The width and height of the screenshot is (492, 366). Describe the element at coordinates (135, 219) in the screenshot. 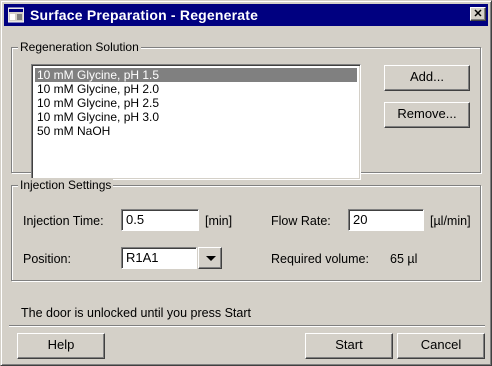

I see `injection-time-value: 0.5` at that location.